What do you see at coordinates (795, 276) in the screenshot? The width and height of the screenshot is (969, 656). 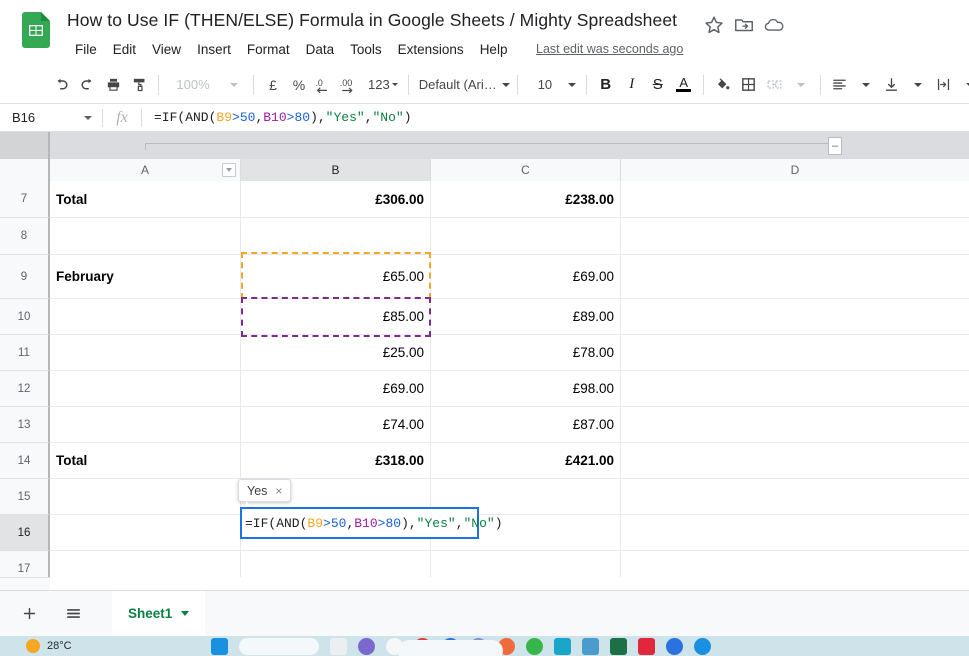 I see `cell-D9` at bounding box center [795, 276].